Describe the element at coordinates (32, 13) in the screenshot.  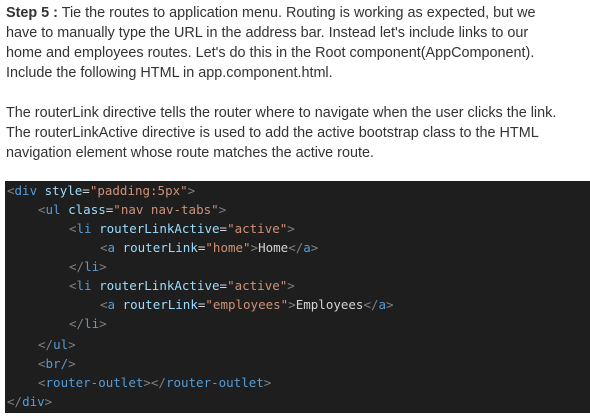
I see `step-label: Step 5 :` at that location.